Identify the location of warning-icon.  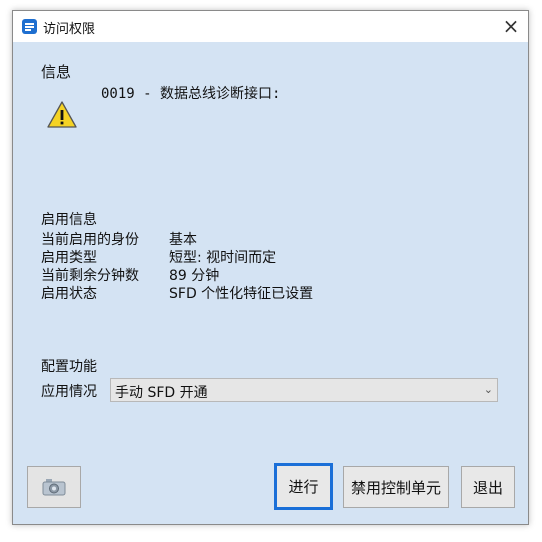
(62, 114).